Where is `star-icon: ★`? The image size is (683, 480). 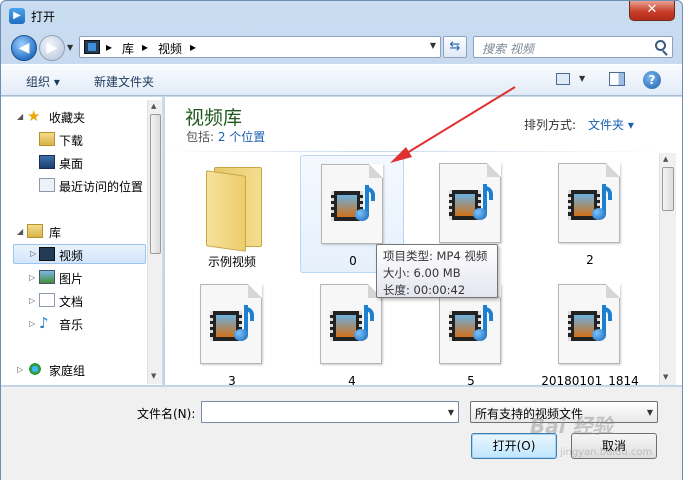
star-icon: ★ is located at coordinates (34, 116).